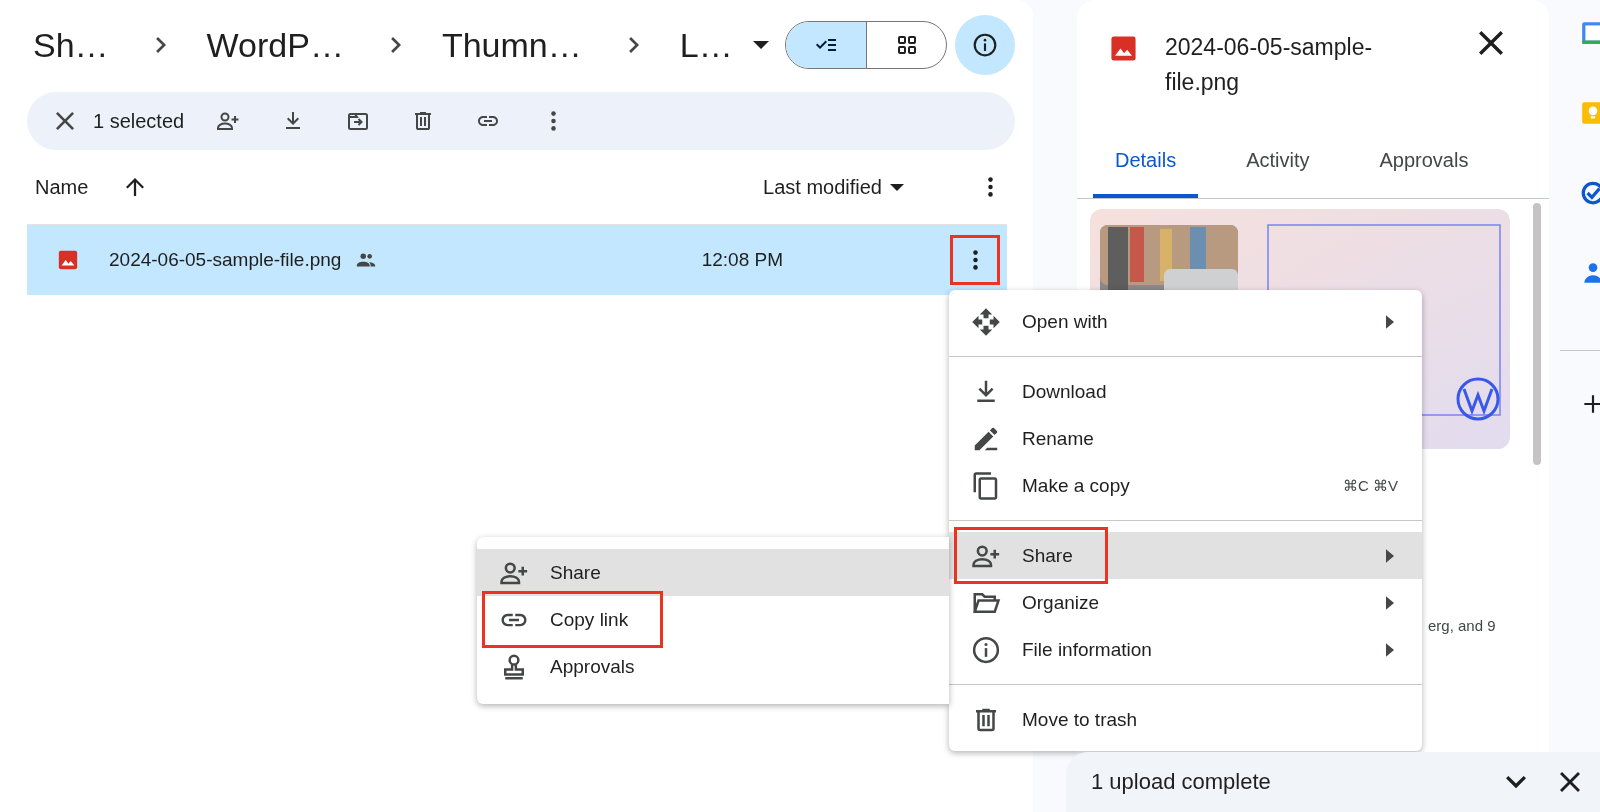  Describe the element at coordinates (1029, 438) in the screenshot. I see `menu-item: Rename` at that location.